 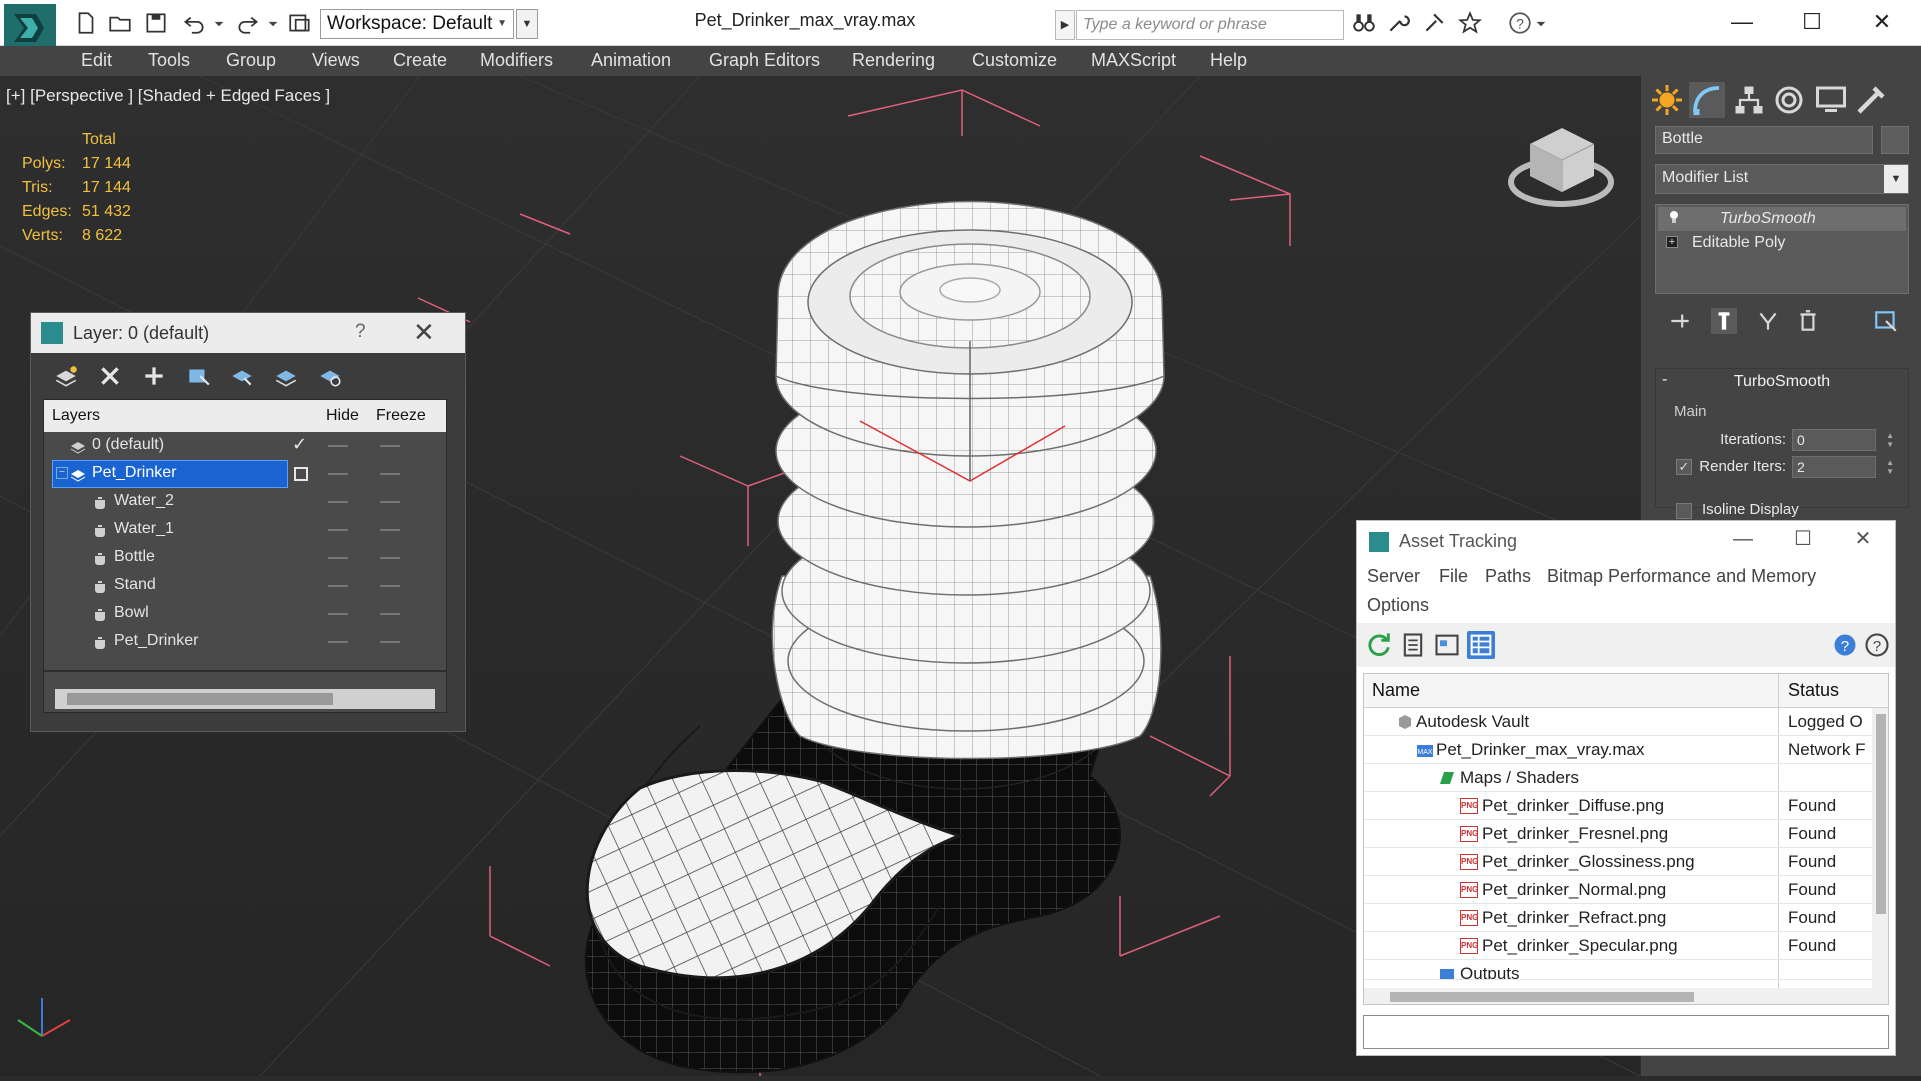 What do you see at coordinates (1667, 100) in the screenshot?
I see `create-tab-icon` at bounding box center [1667, 100].